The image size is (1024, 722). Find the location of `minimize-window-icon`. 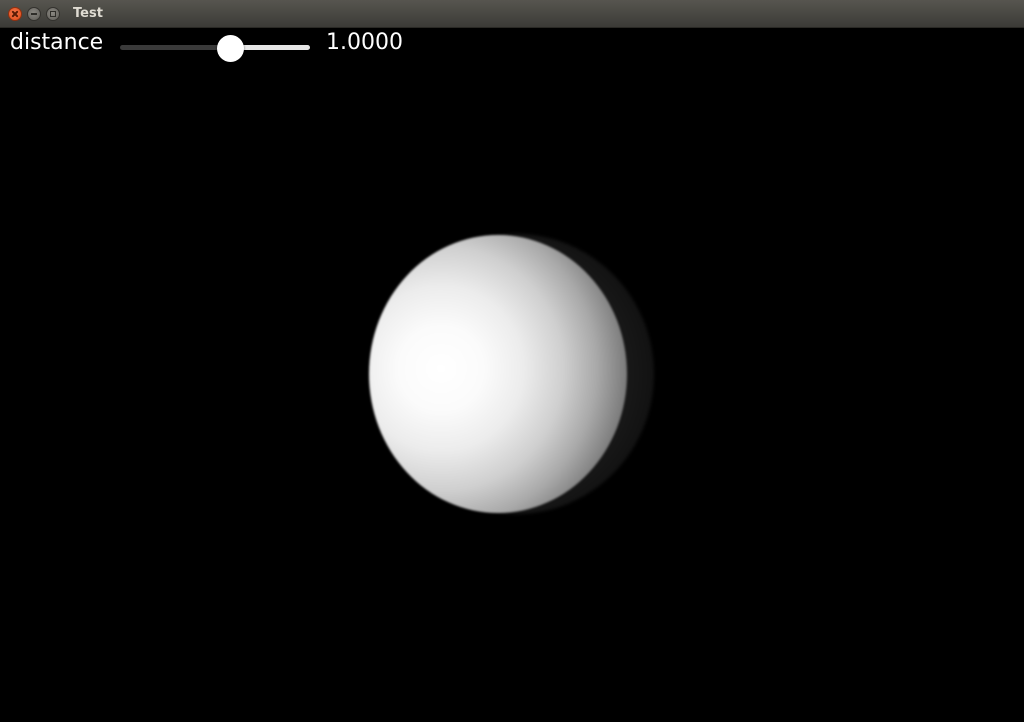

minimize-window-icon is located at coordinates (34, 14).